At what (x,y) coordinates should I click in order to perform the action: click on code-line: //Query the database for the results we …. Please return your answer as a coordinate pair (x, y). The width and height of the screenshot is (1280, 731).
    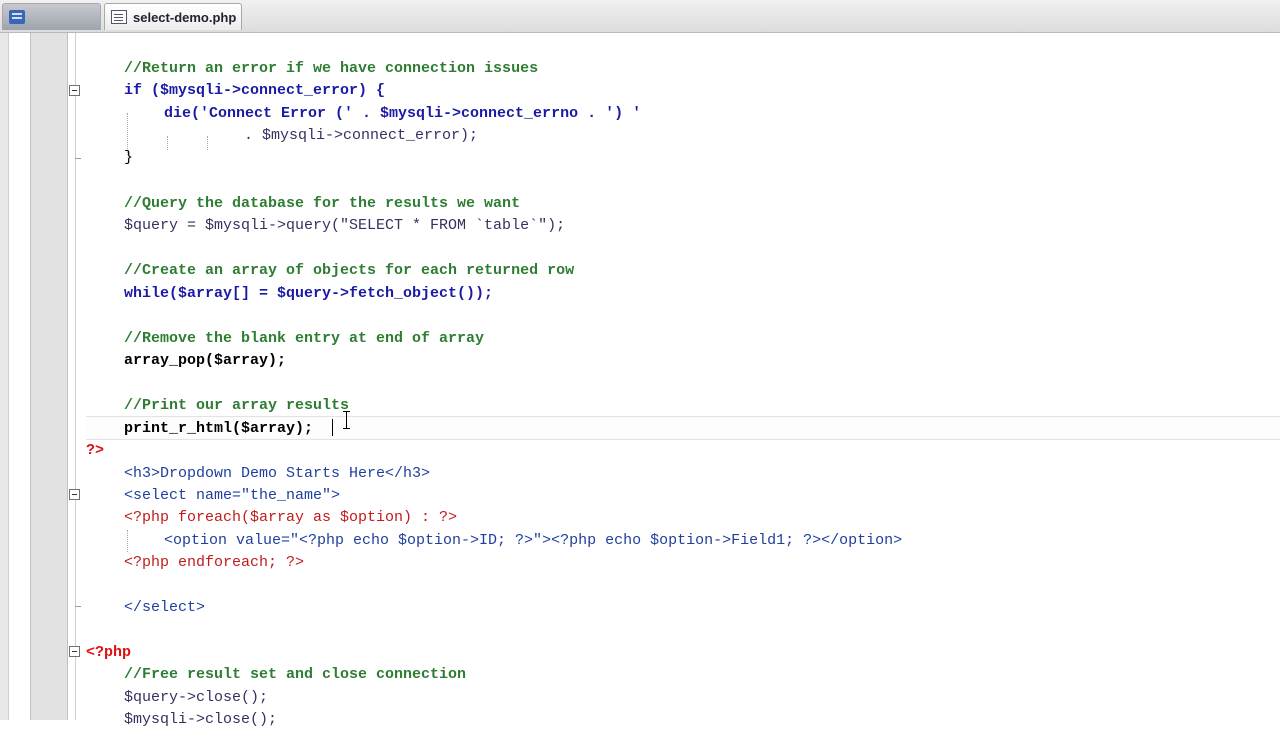
    Looking at the image, I should click on (322, 203).